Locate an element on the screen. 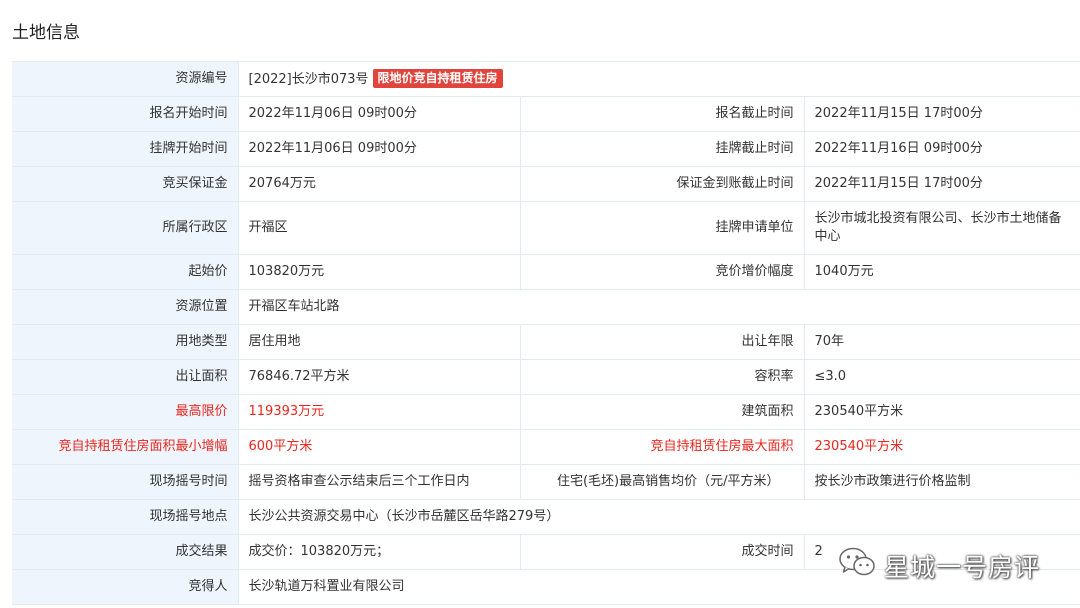  row-value-floor-area: 230540平方米 is located at coordinates (942, 412).